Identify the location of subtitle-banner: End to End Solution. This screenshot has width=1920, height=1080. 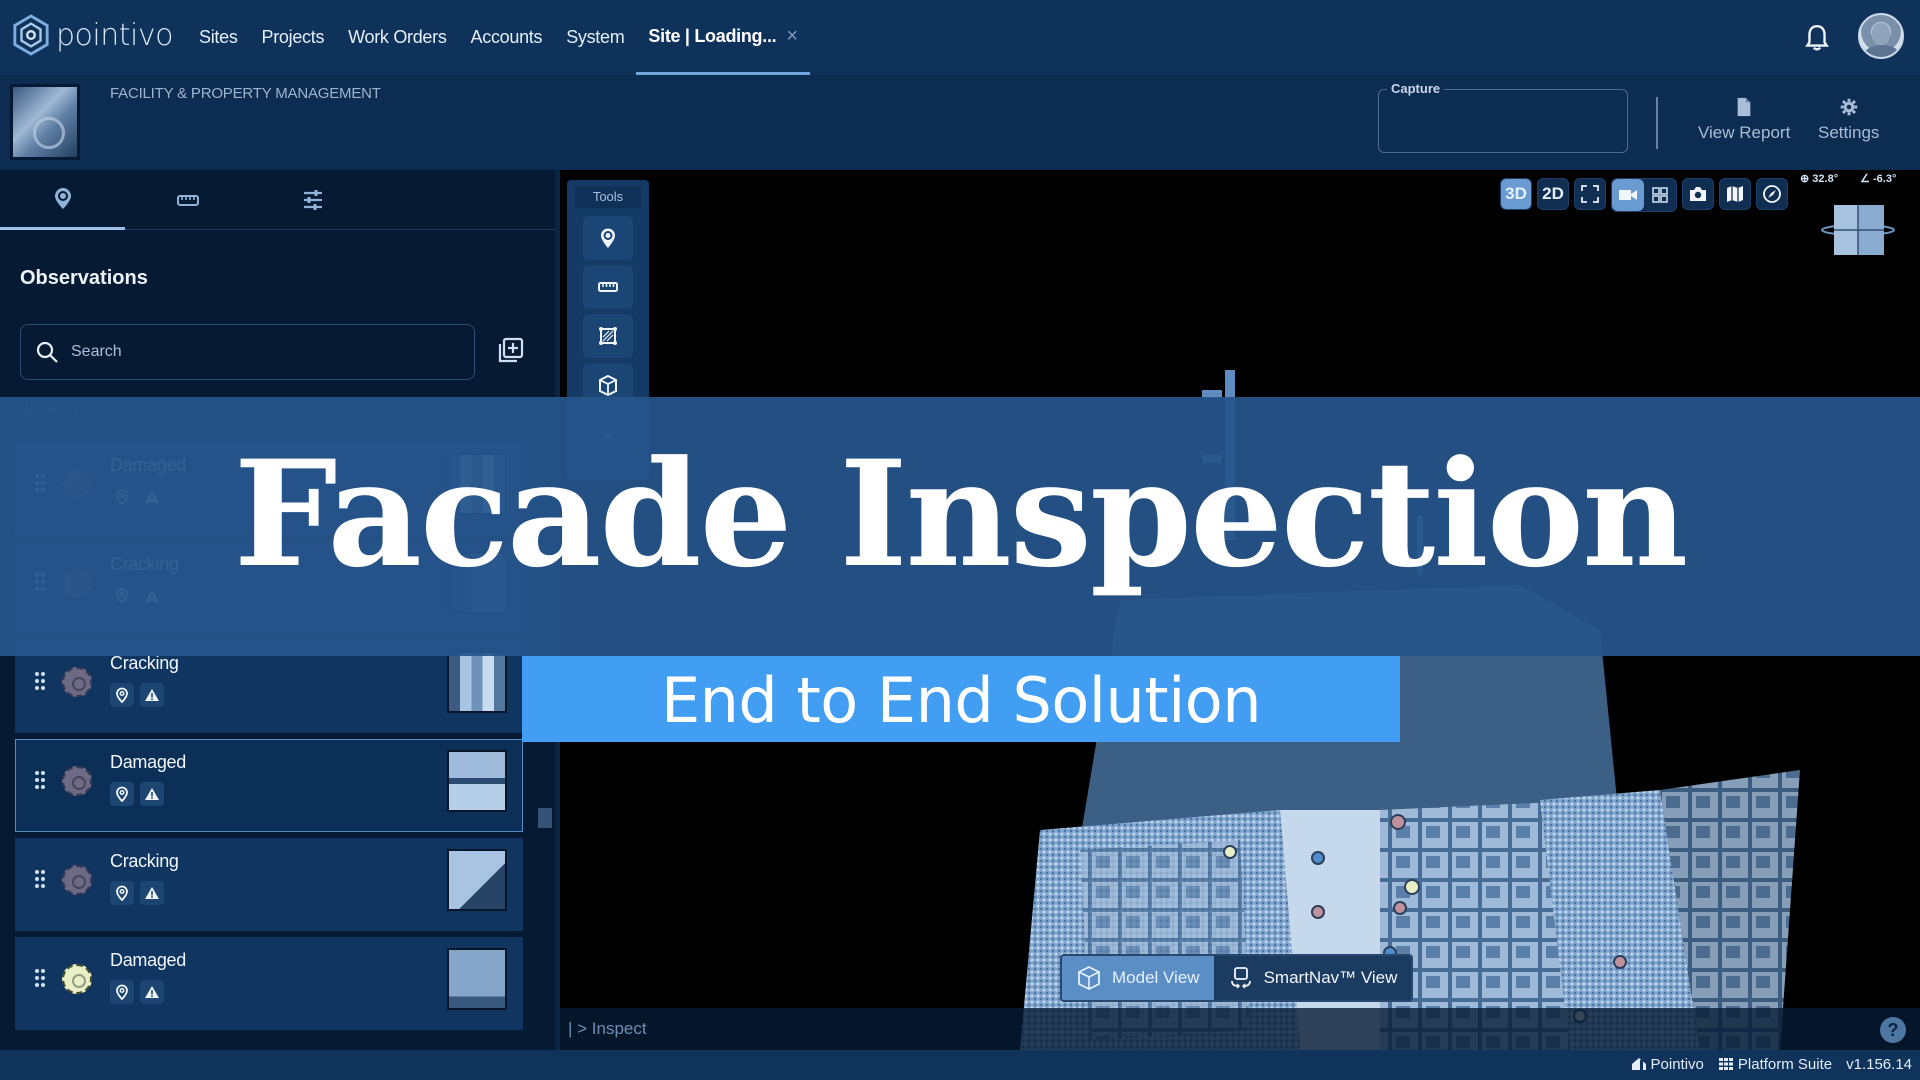
(961, 699).